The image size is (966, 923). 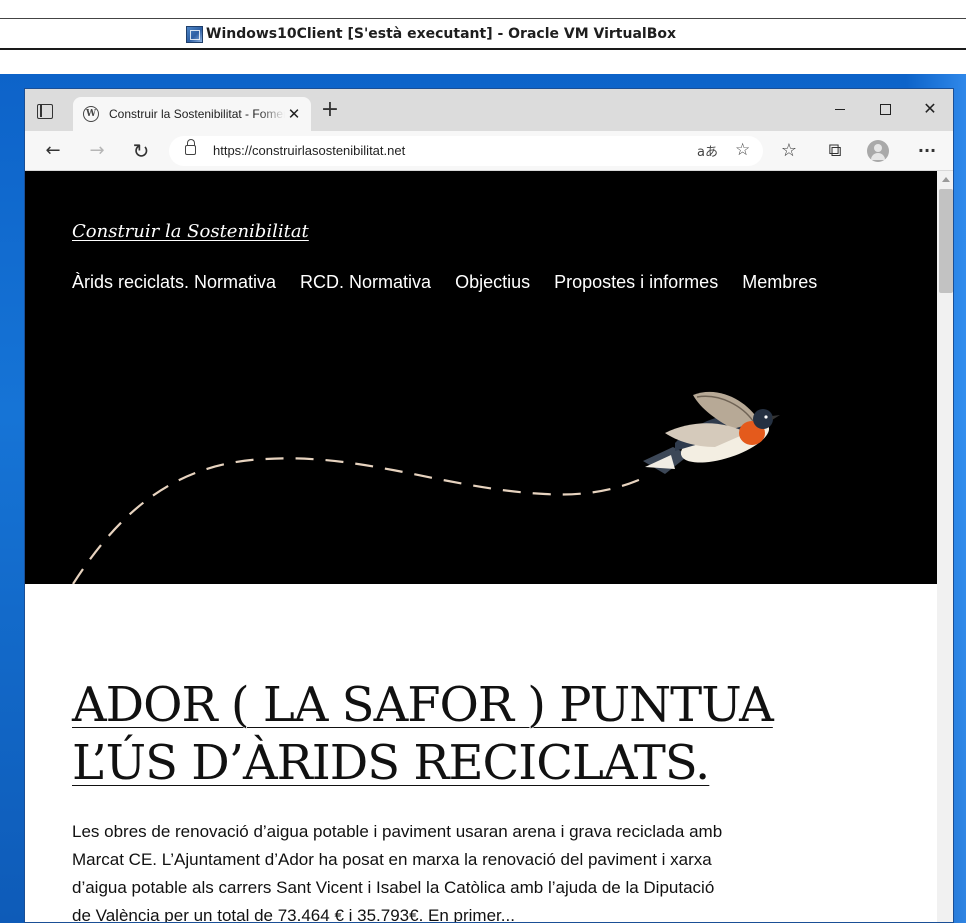 I want to click on lock-icon, so click(x=190, y=147).